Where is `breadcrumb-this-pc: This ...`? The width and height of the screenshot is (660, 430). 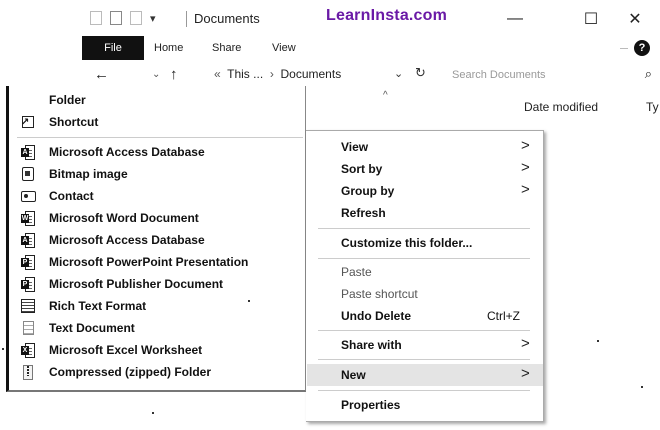
breadcrumb-this-pc: This ... is located at coordinates (245, 74).